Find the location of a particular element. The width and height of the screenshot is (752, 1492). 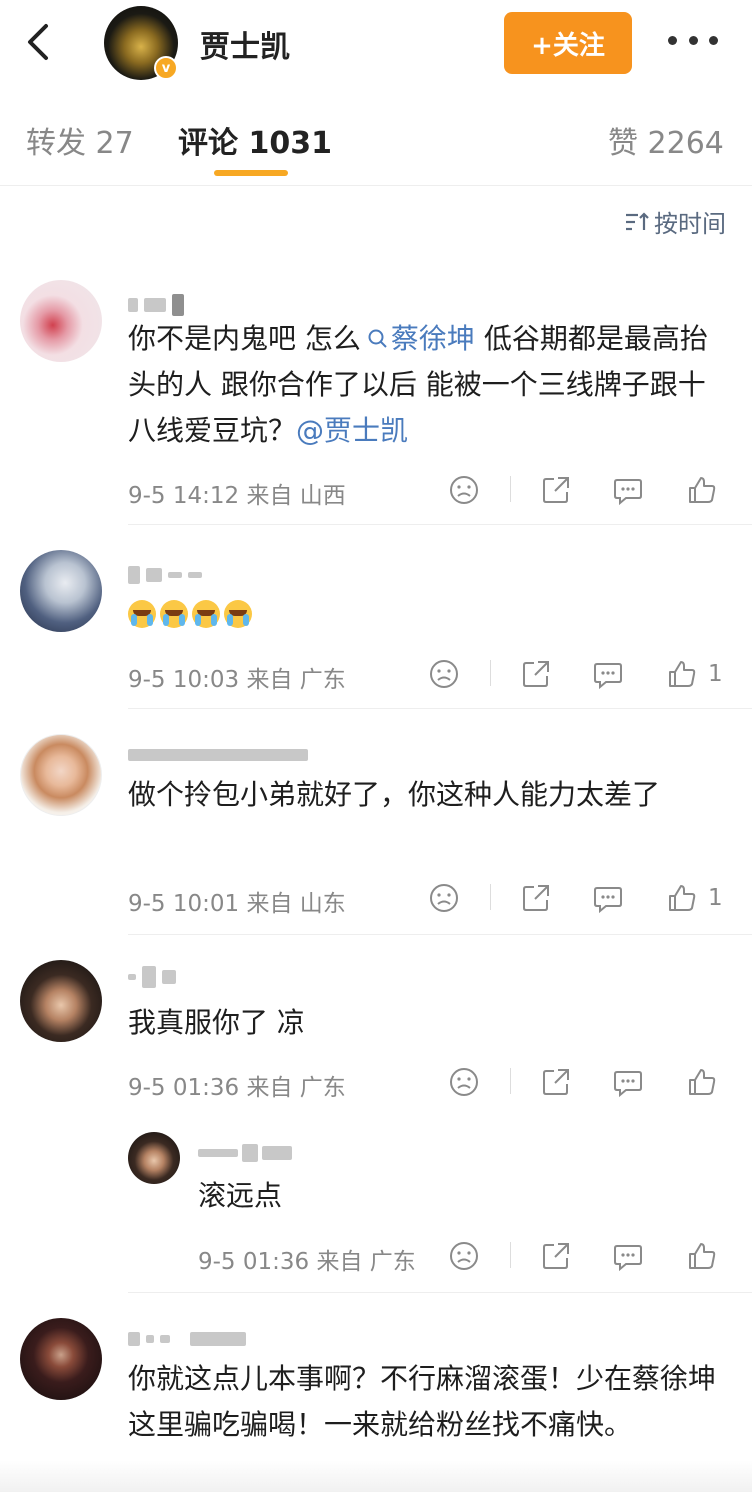

verified-badge-icon: v is located at coordinates (166, 68).